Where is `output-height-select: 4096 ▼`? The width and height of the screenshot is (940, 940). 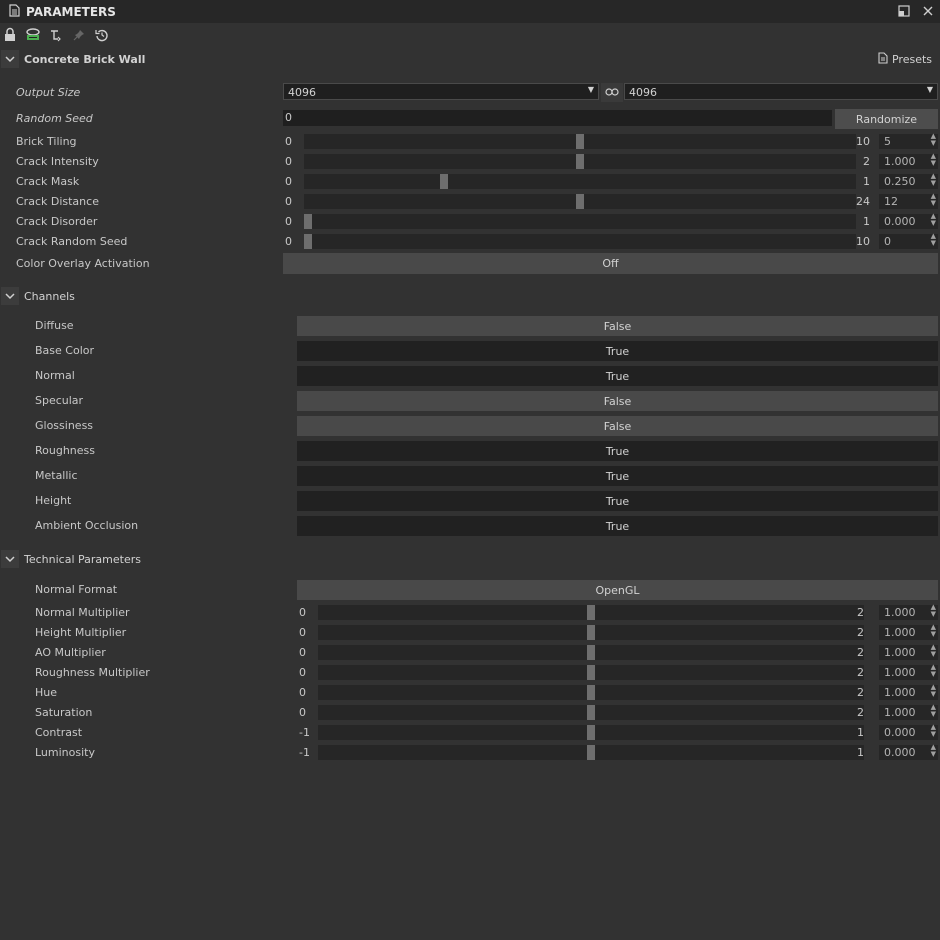
output-height-select: 4096 ▼ is located at coordinates (781, 91).